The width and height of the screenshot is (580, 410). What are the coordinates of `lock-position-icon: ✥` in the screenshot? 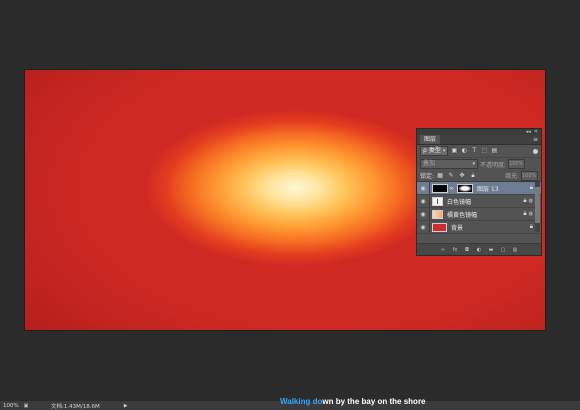 It's located at (462, 176).